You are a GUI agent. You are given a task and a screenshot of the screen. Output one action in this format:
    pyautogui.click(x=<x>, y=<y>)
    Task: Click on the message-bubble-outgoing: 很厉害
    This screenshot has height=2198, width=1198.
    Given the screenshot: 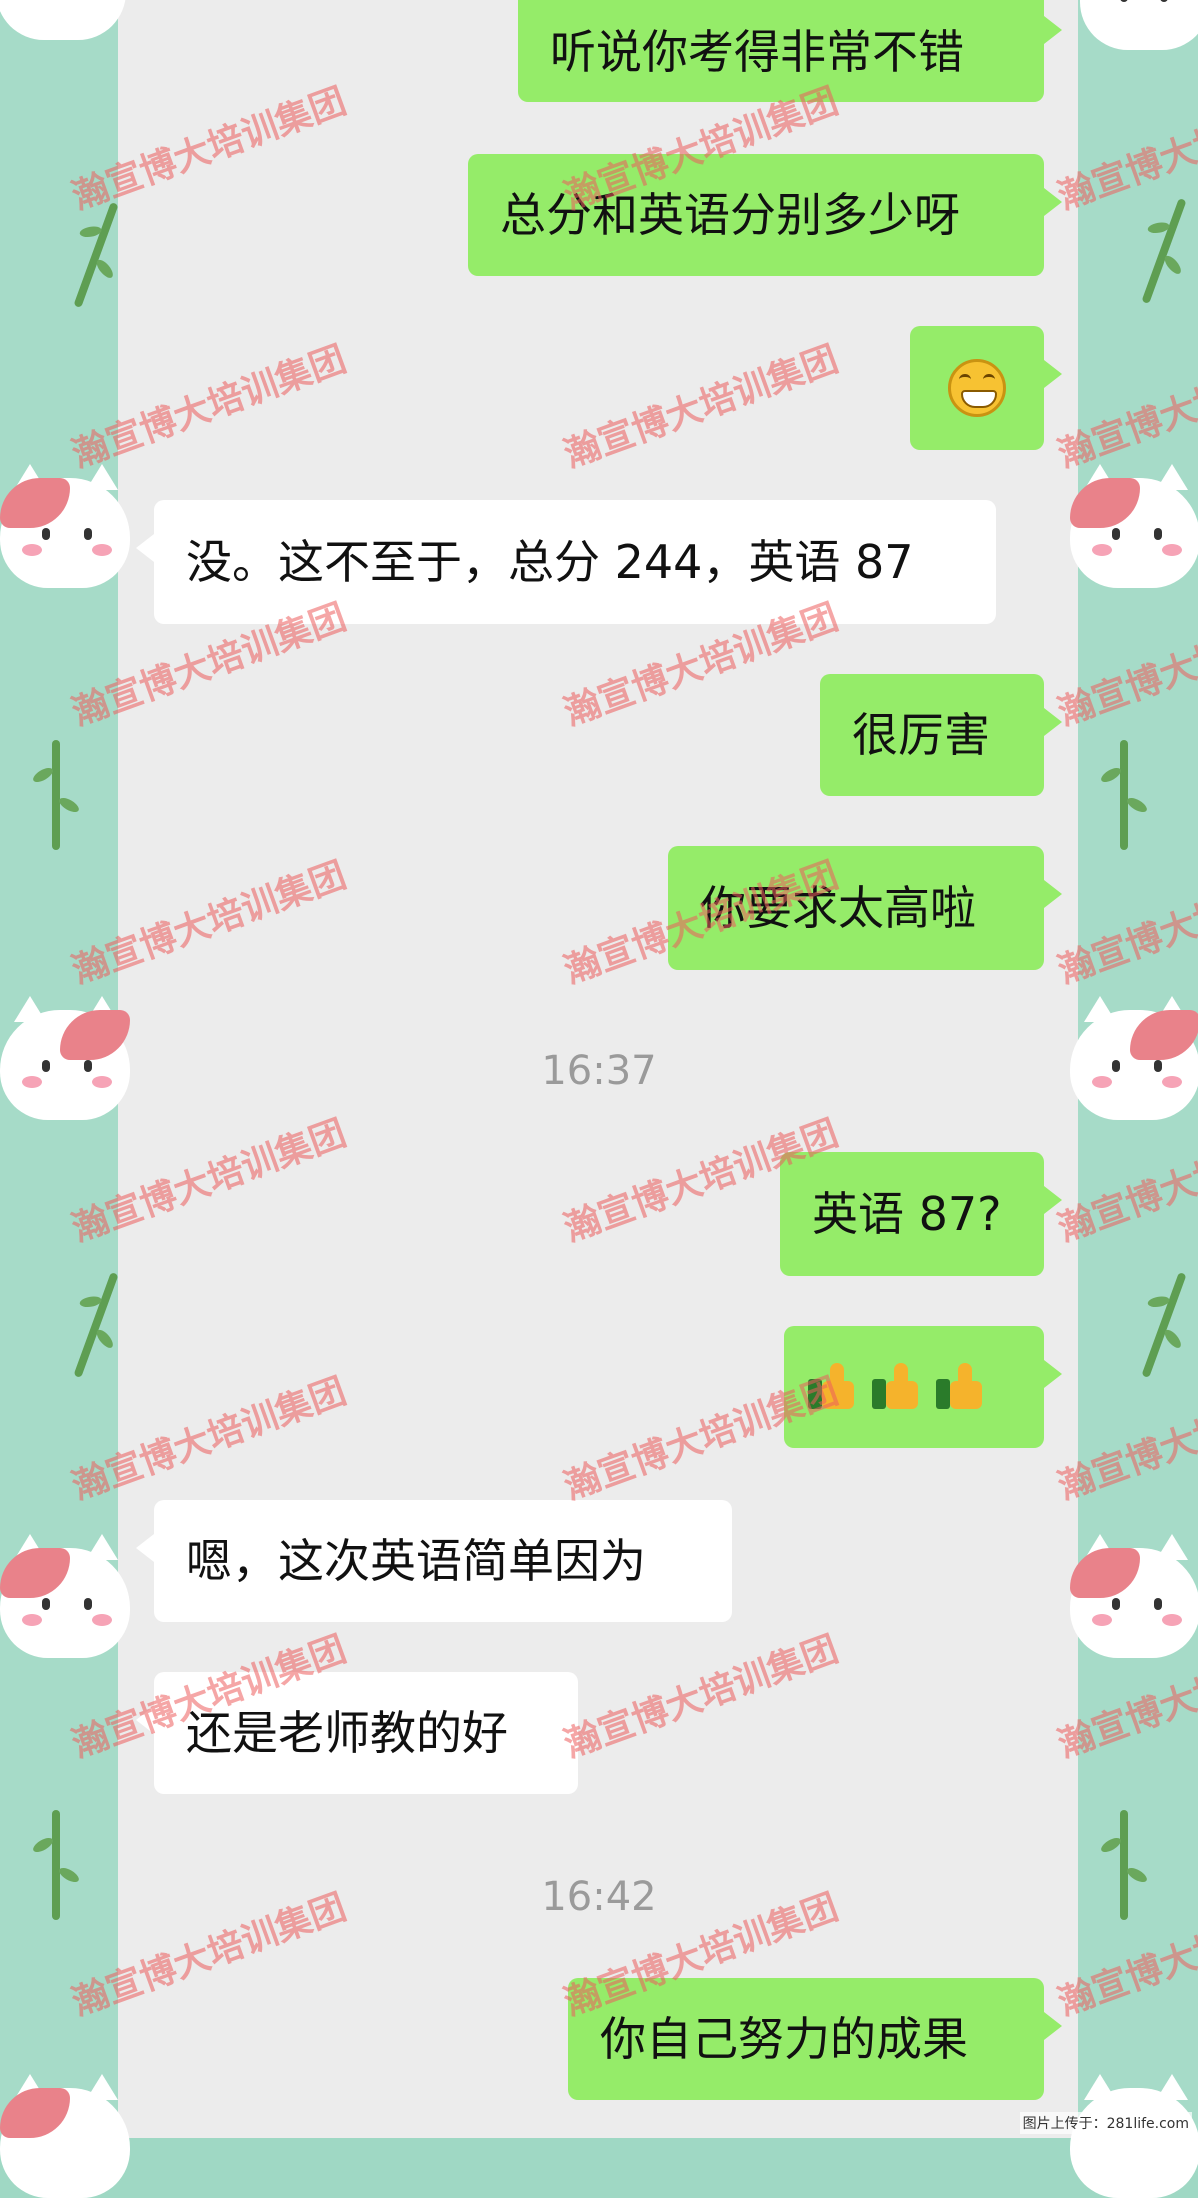 What is the action you would take?
    pyautogui.click(x=941, y=735)
    